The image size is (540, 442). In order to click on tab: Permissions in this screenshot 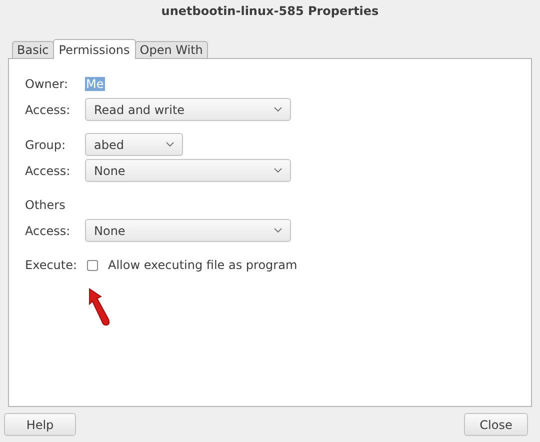, I will do `click(94, 49)`.